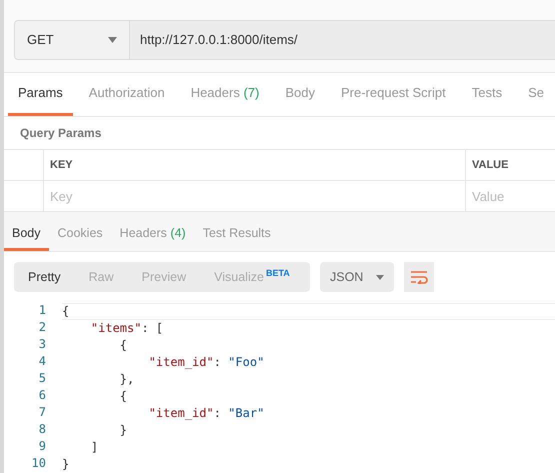  I want to click on view-mode-tab: Raw, so click(101, 277).